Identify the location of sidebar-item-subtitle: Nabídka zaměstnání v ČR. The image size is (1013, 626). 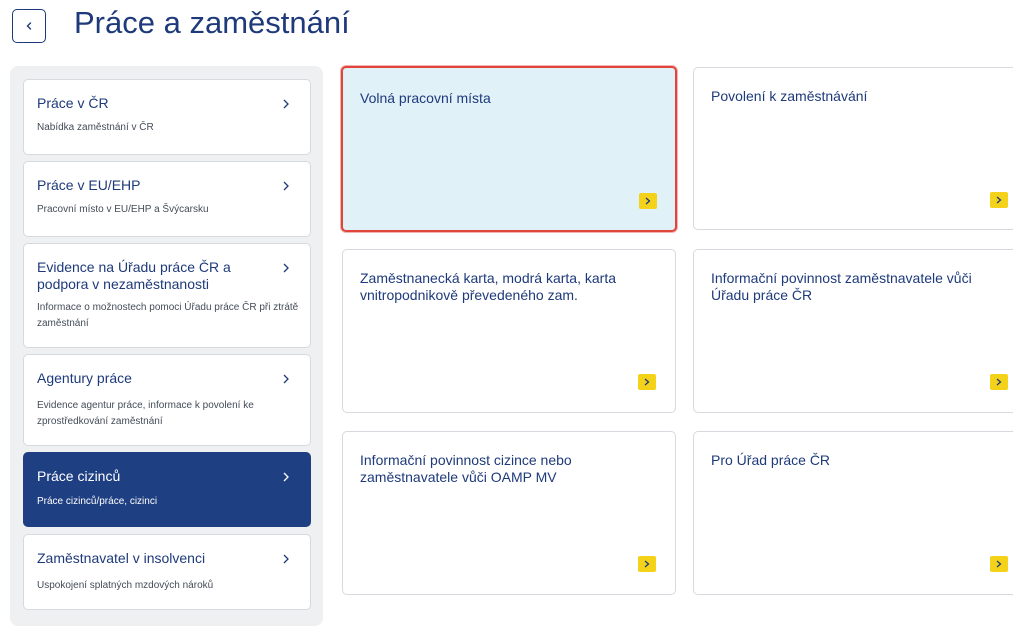
(95, 127).